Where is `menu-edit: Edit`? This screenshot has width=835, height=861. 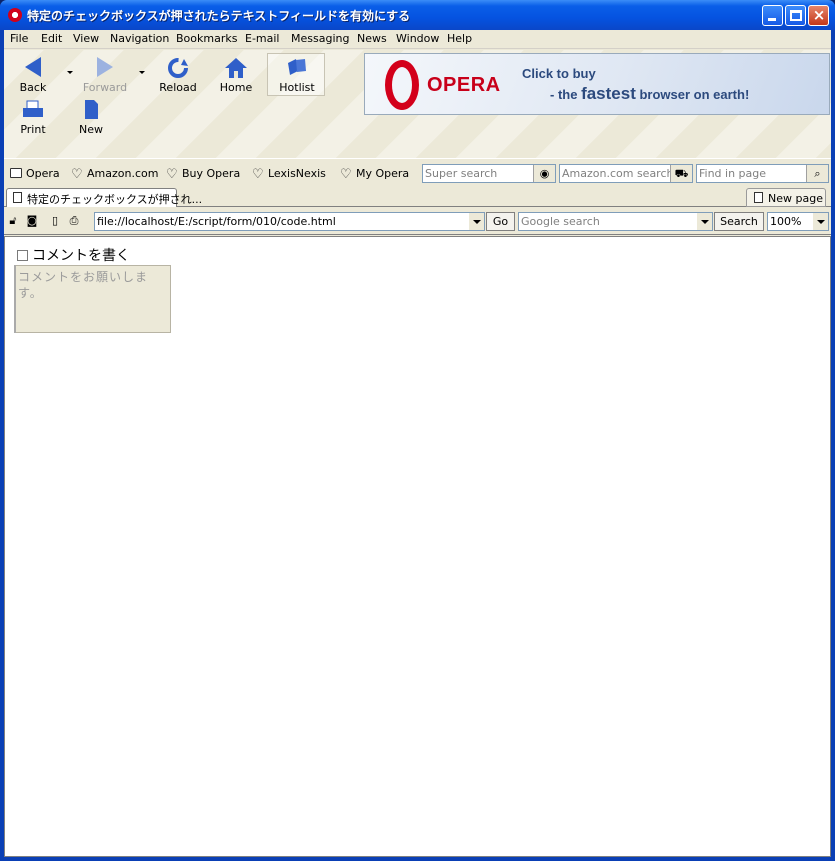 menu-edit: Edit is located at coordinates (51, 38).